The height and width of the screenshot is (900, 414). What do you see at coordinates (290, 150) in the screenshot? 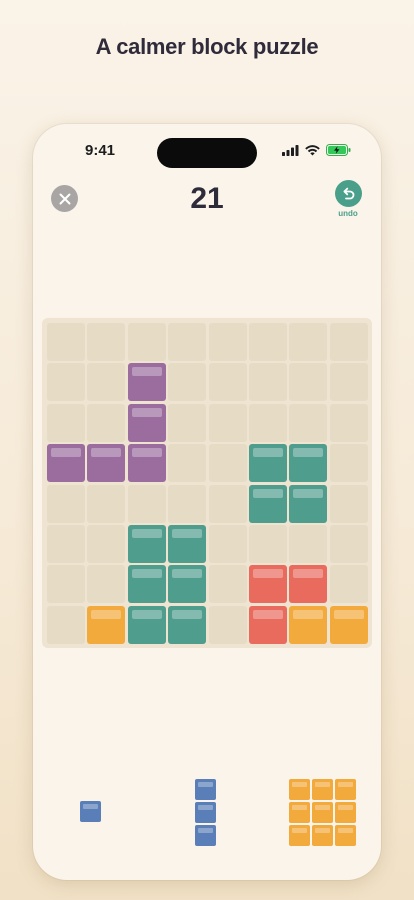
I see `signal-icon` at bounding box center [290, 150].